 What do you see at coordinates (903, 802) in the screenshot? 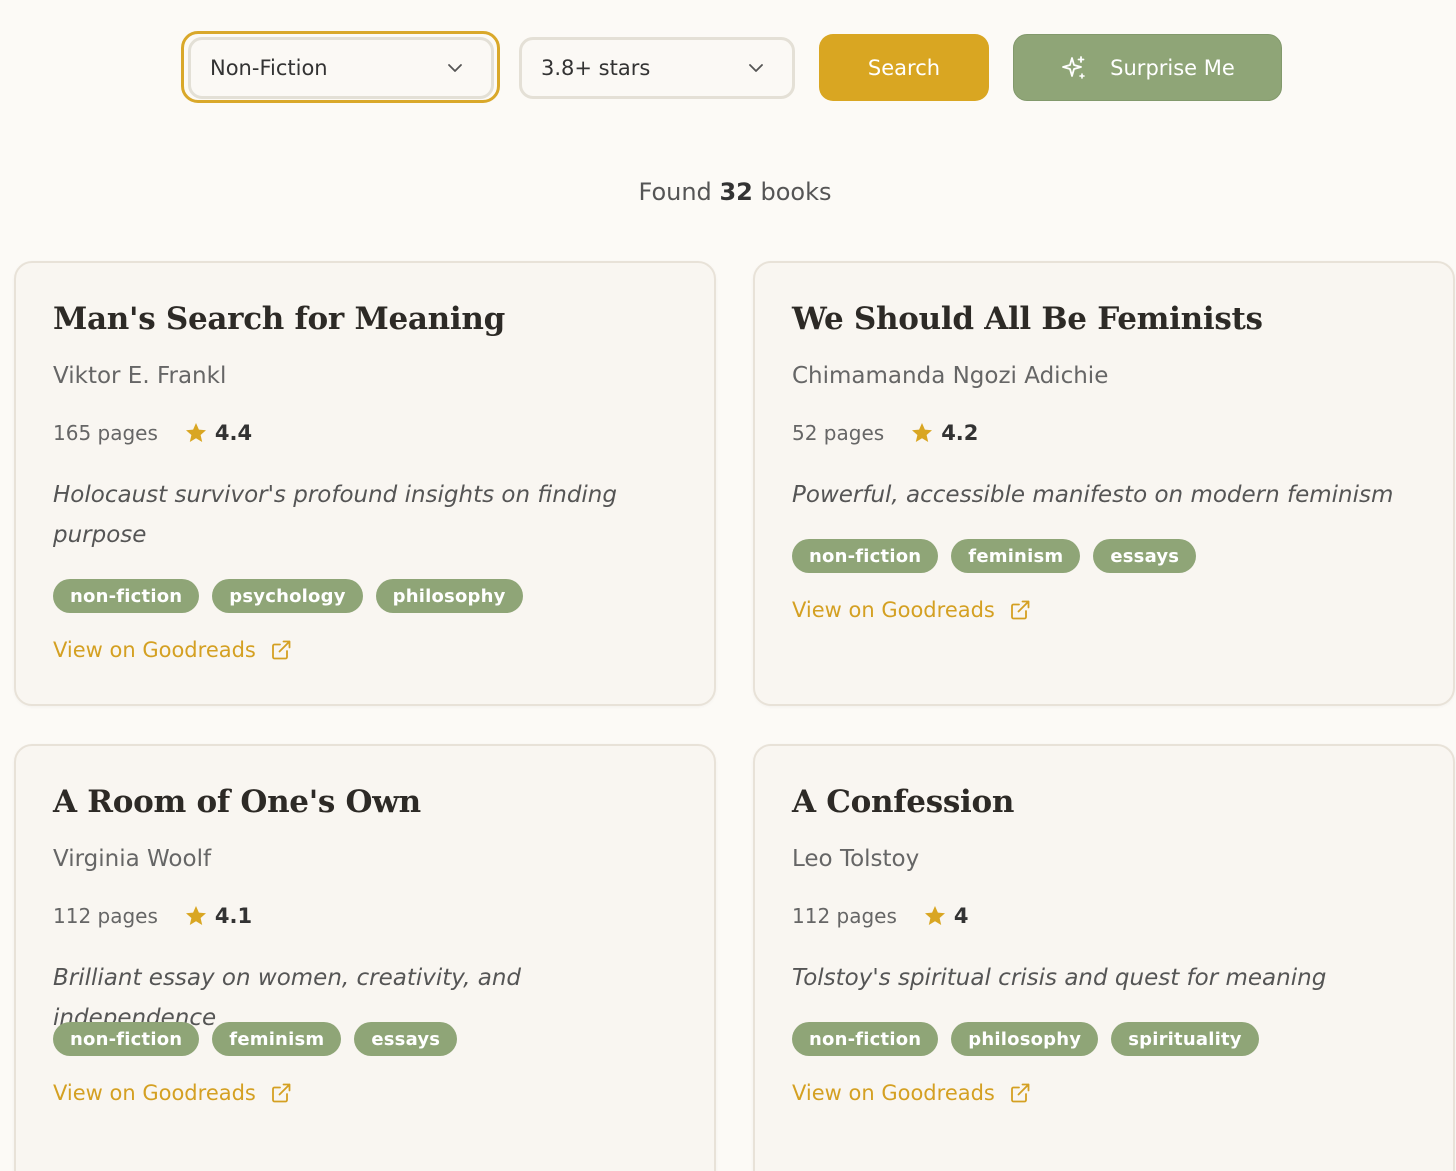
I see `book-title: A Confession` at bounding box center [903, 802].